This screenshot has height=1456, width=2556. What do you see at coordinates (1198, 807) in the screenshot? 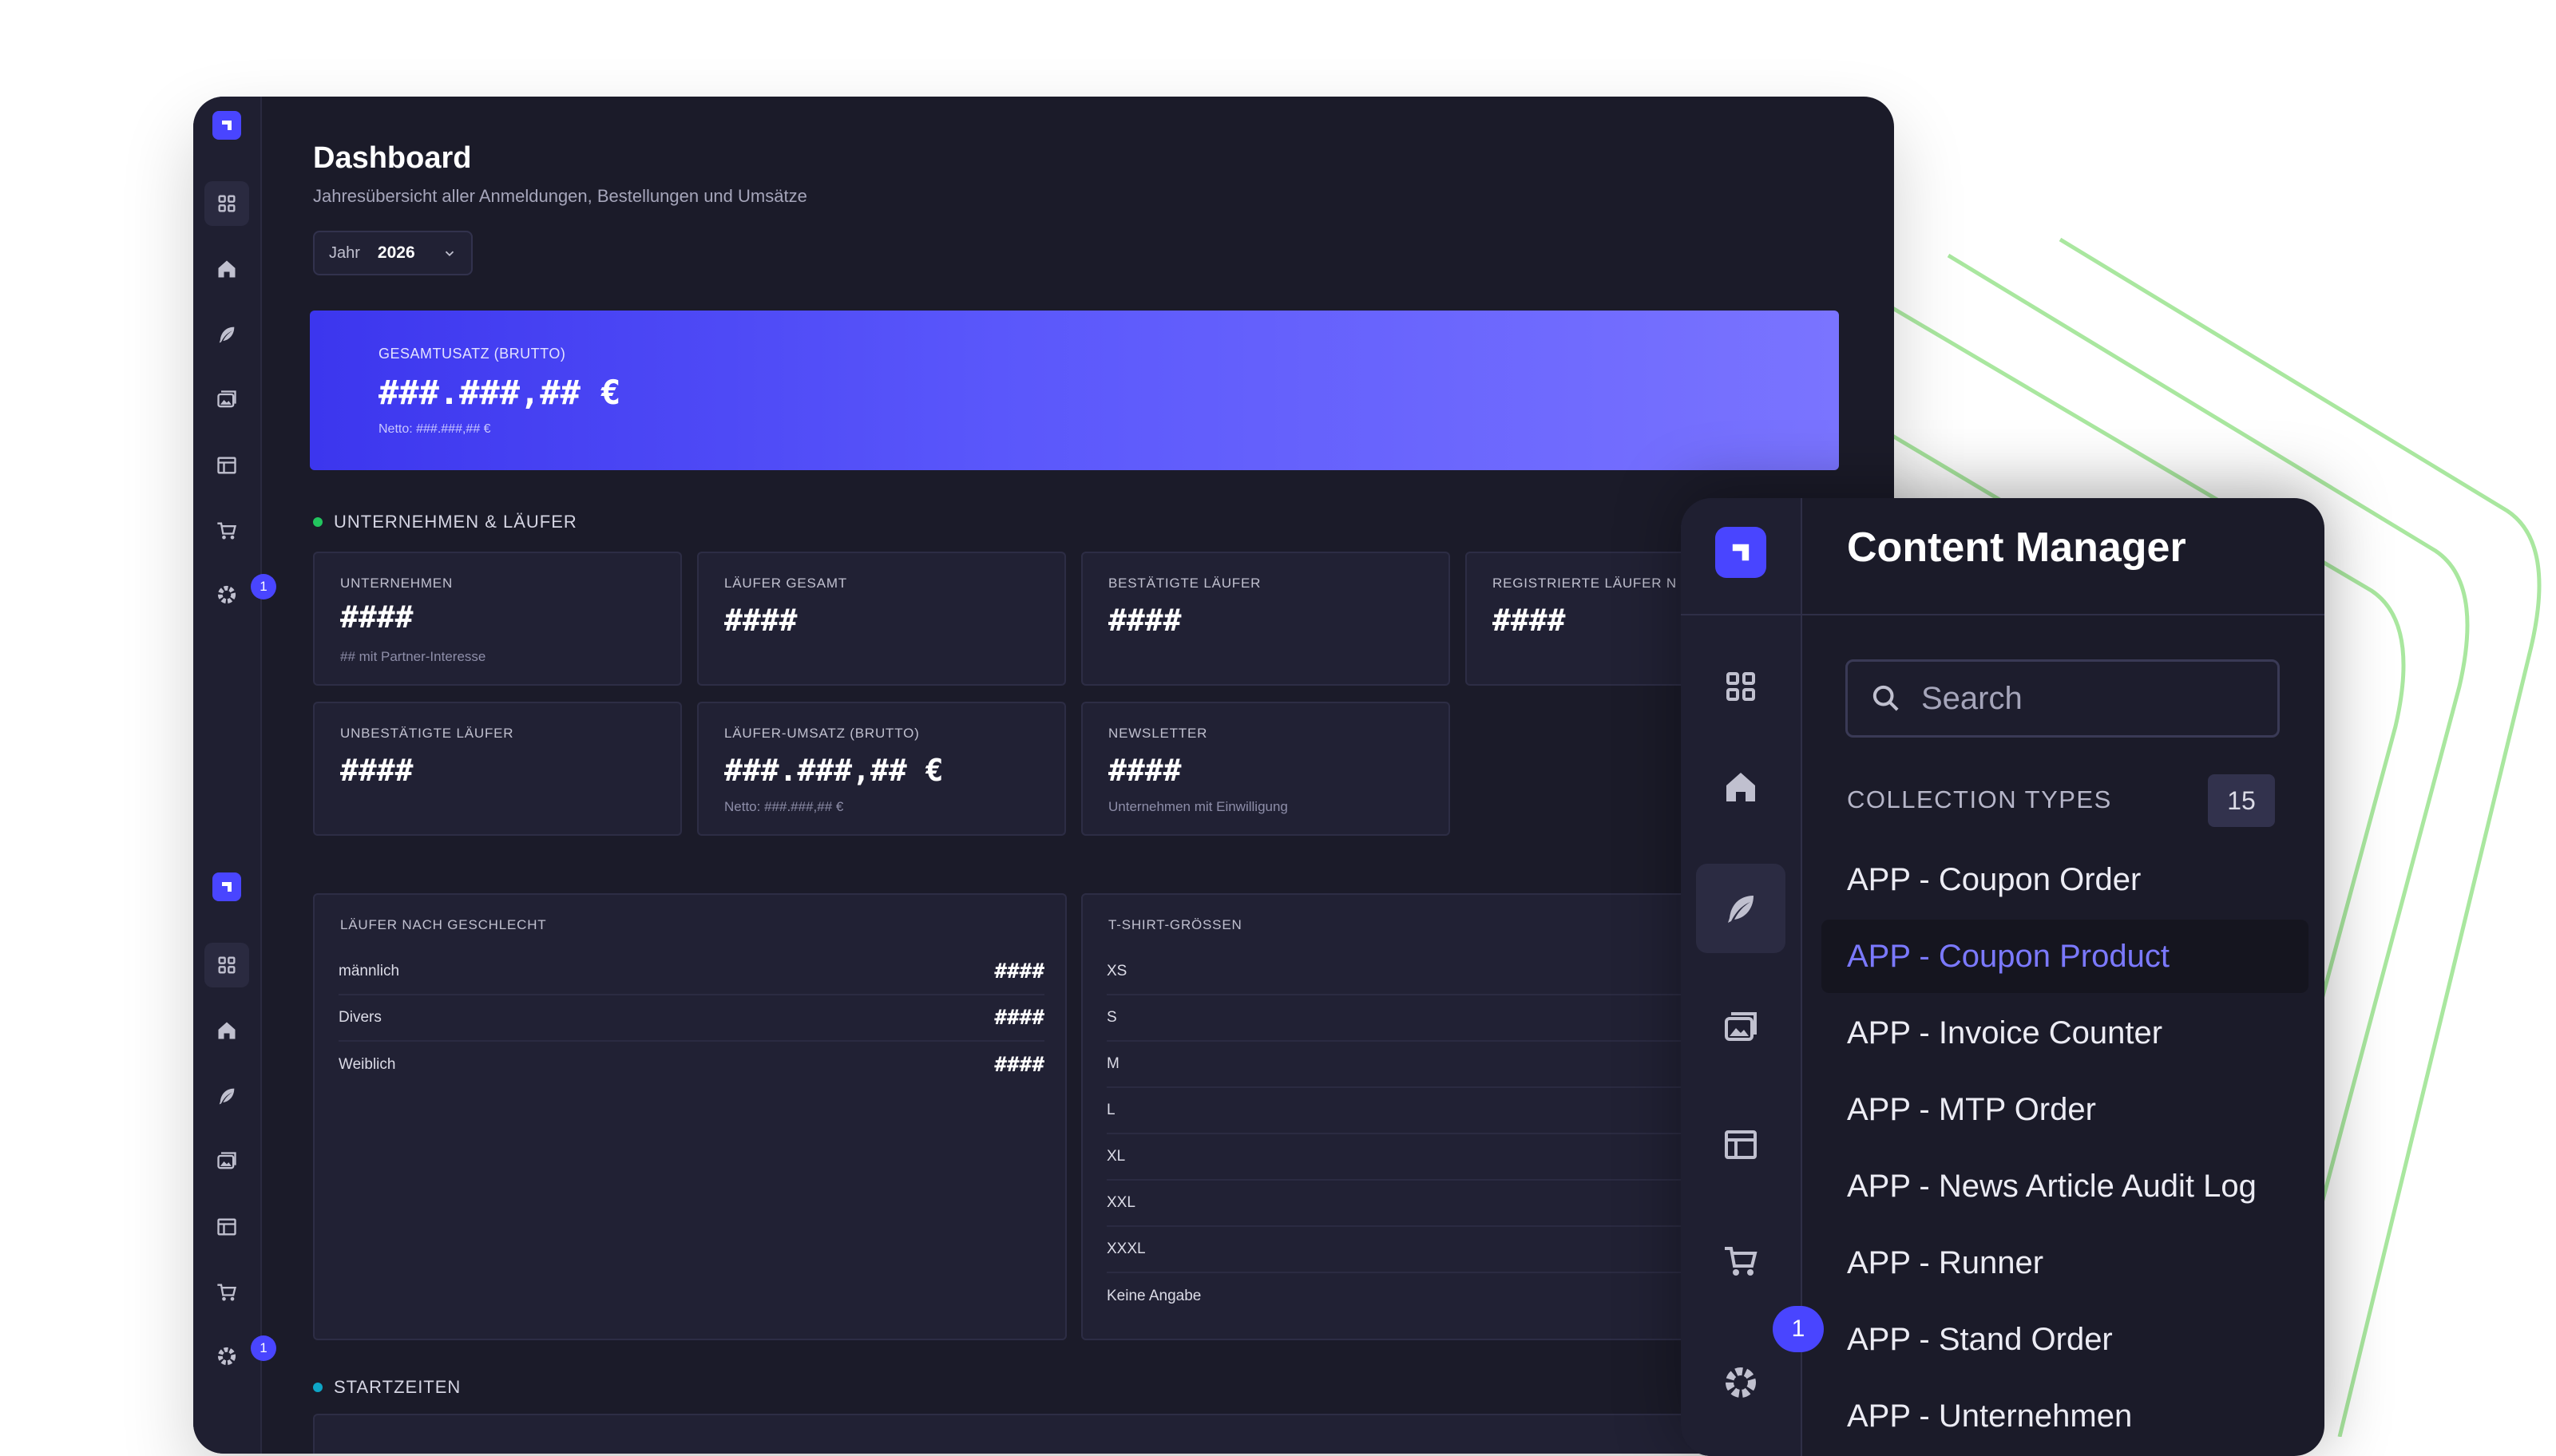
I see `stat-note: Unternehmen mit Einwilligung` at bounding box center [1198, 807].